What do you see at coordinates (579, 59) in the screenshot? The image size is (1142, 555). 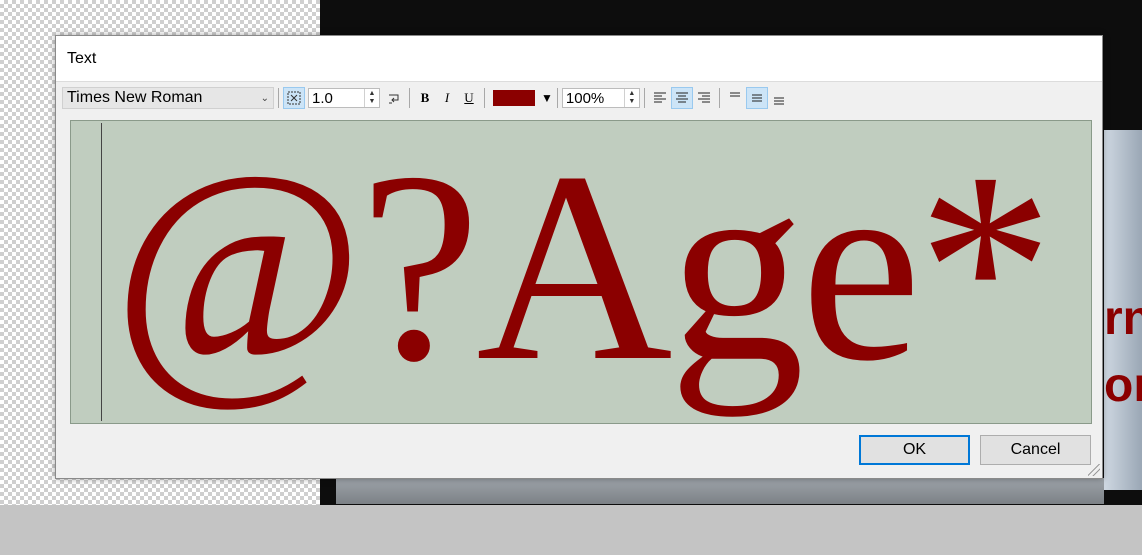 I see `dialog-titlebar: Text` at bounding box center [579, 59].